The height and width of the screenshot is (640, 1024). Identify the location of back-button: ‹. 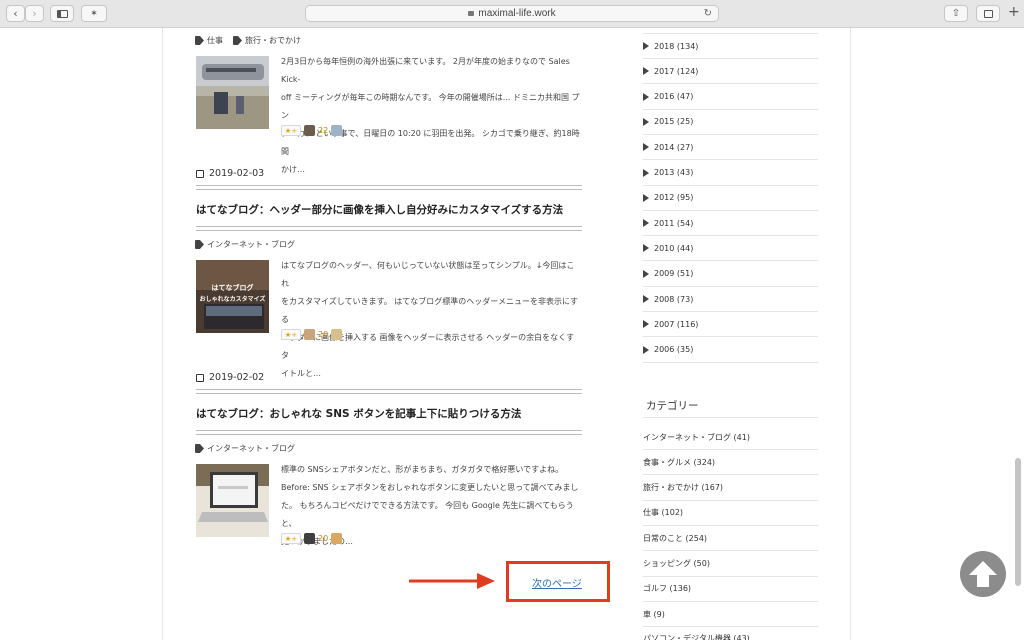
(15, 13).